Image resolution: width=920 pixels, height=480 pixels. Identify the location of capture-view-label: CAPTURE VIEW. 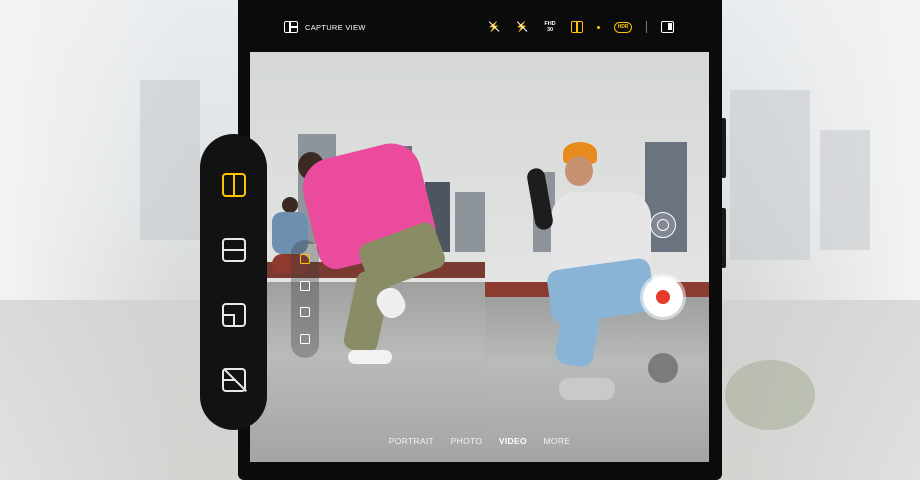
(335, 27).